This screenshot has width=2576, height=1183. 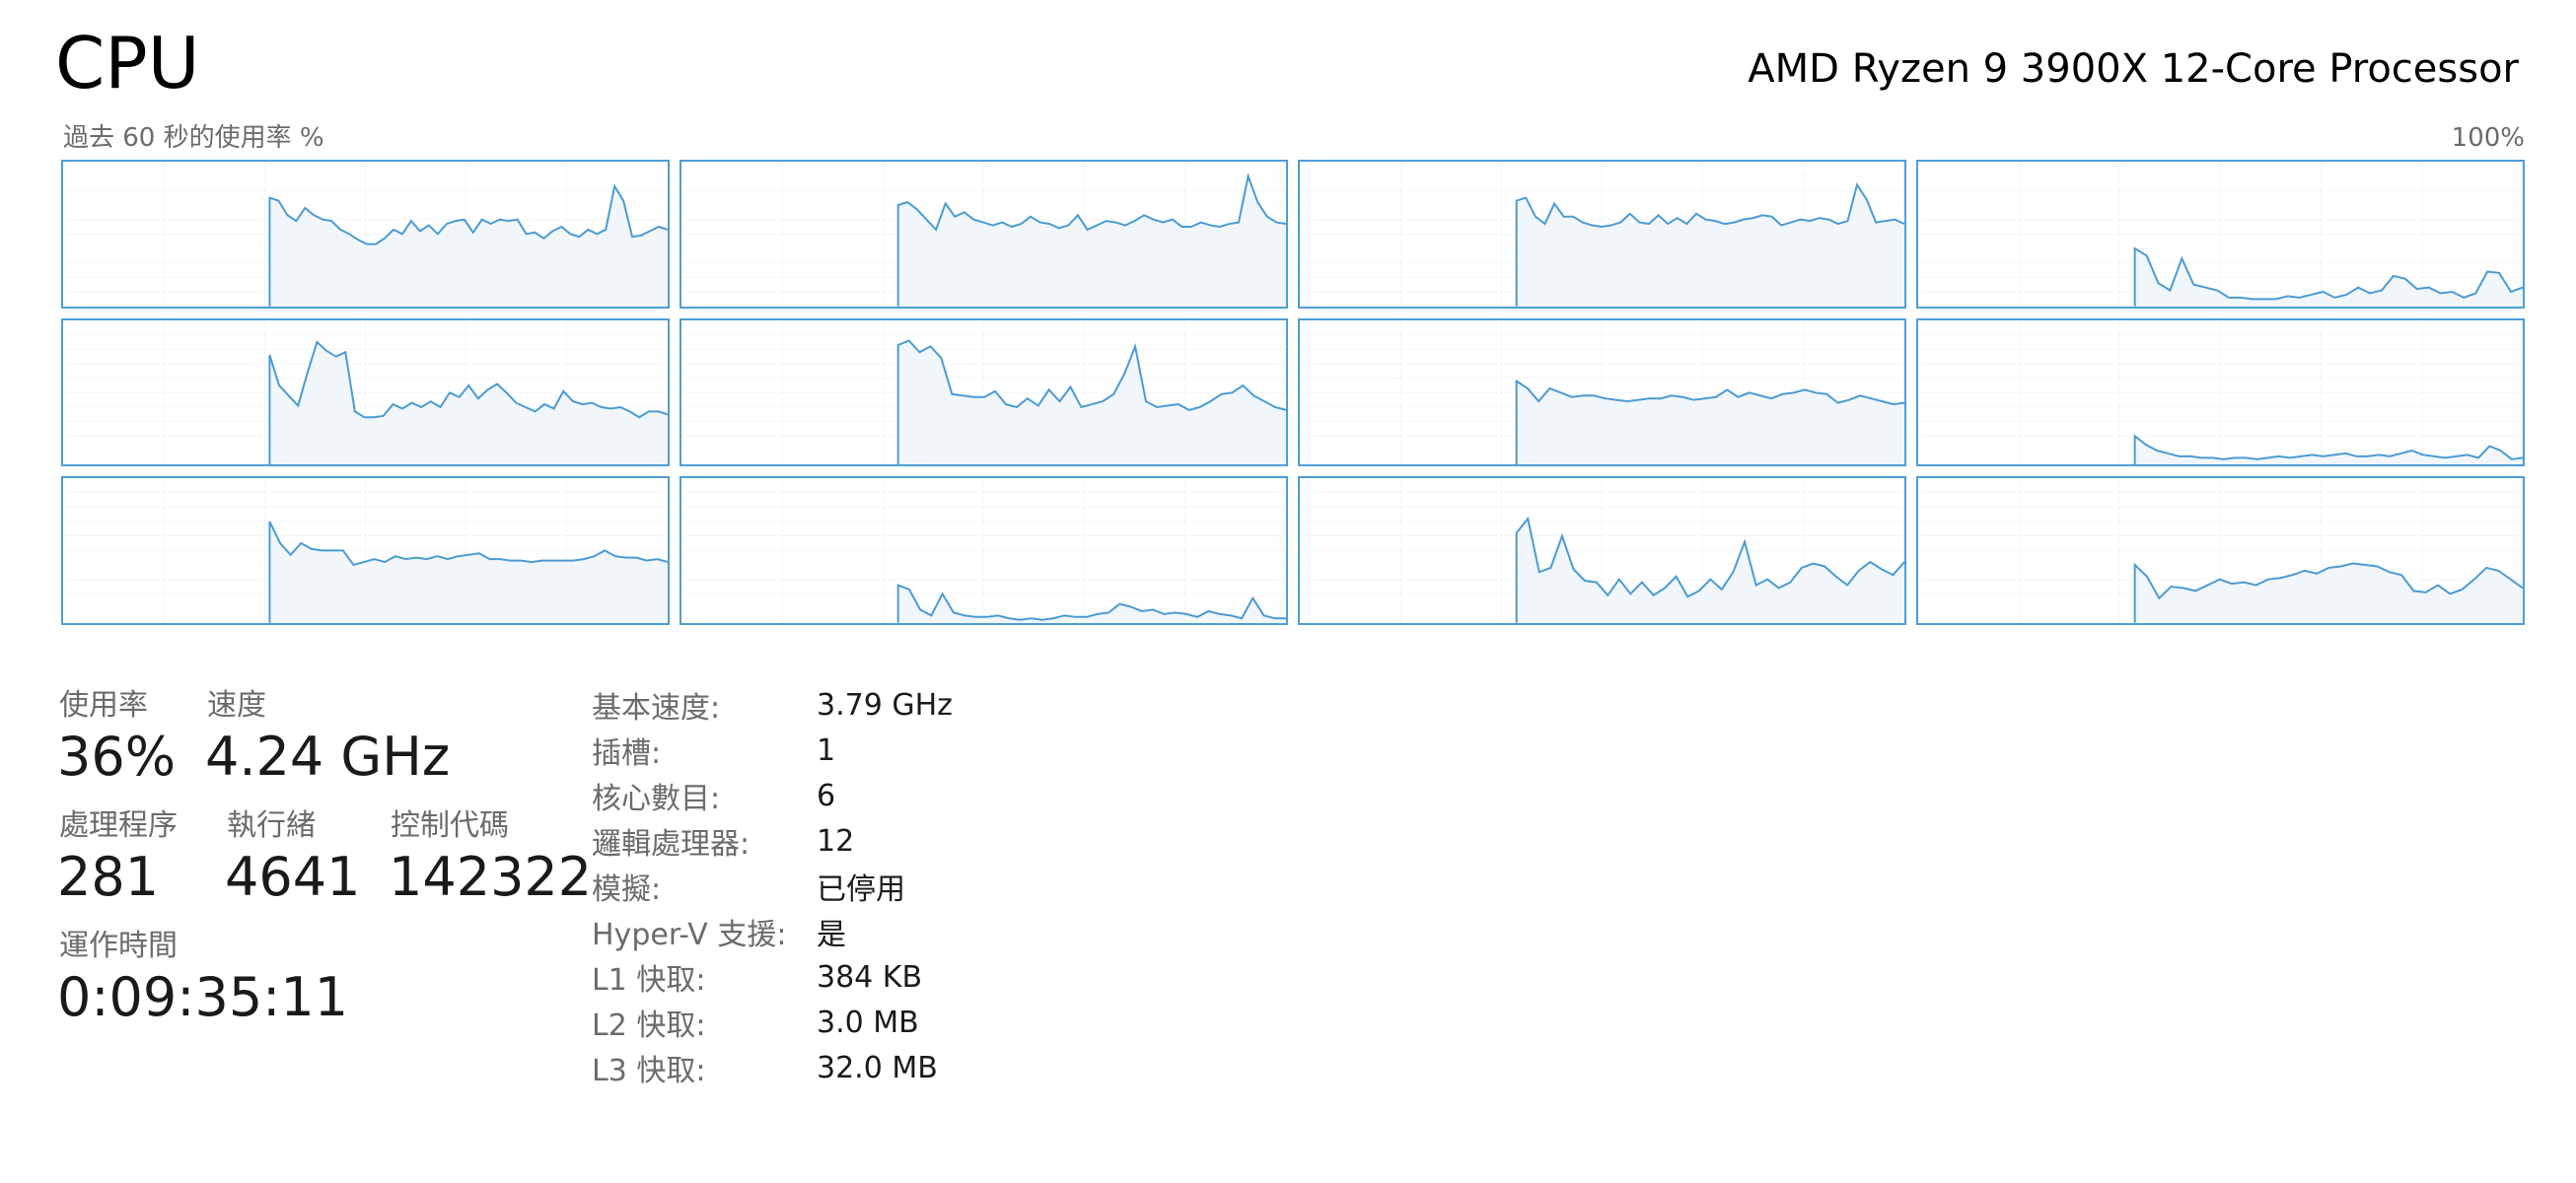 I want to click on spec-value: 12, so click(x=836, y=841).